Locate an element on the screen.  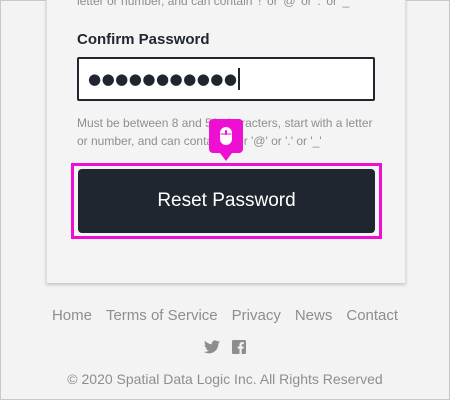
confirm-password-value: ●●●●●●●●●●● is located at coordinates (163, 79).